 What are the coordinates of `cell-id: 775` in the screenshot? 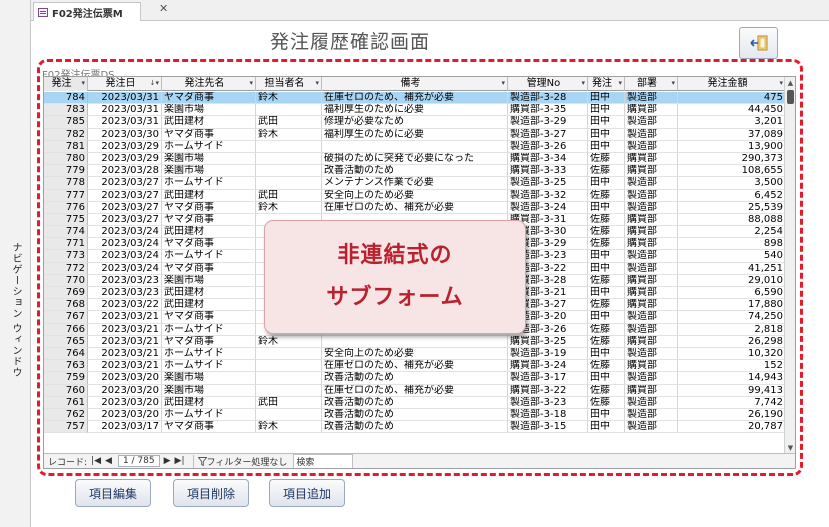 It's located at (66, 220).